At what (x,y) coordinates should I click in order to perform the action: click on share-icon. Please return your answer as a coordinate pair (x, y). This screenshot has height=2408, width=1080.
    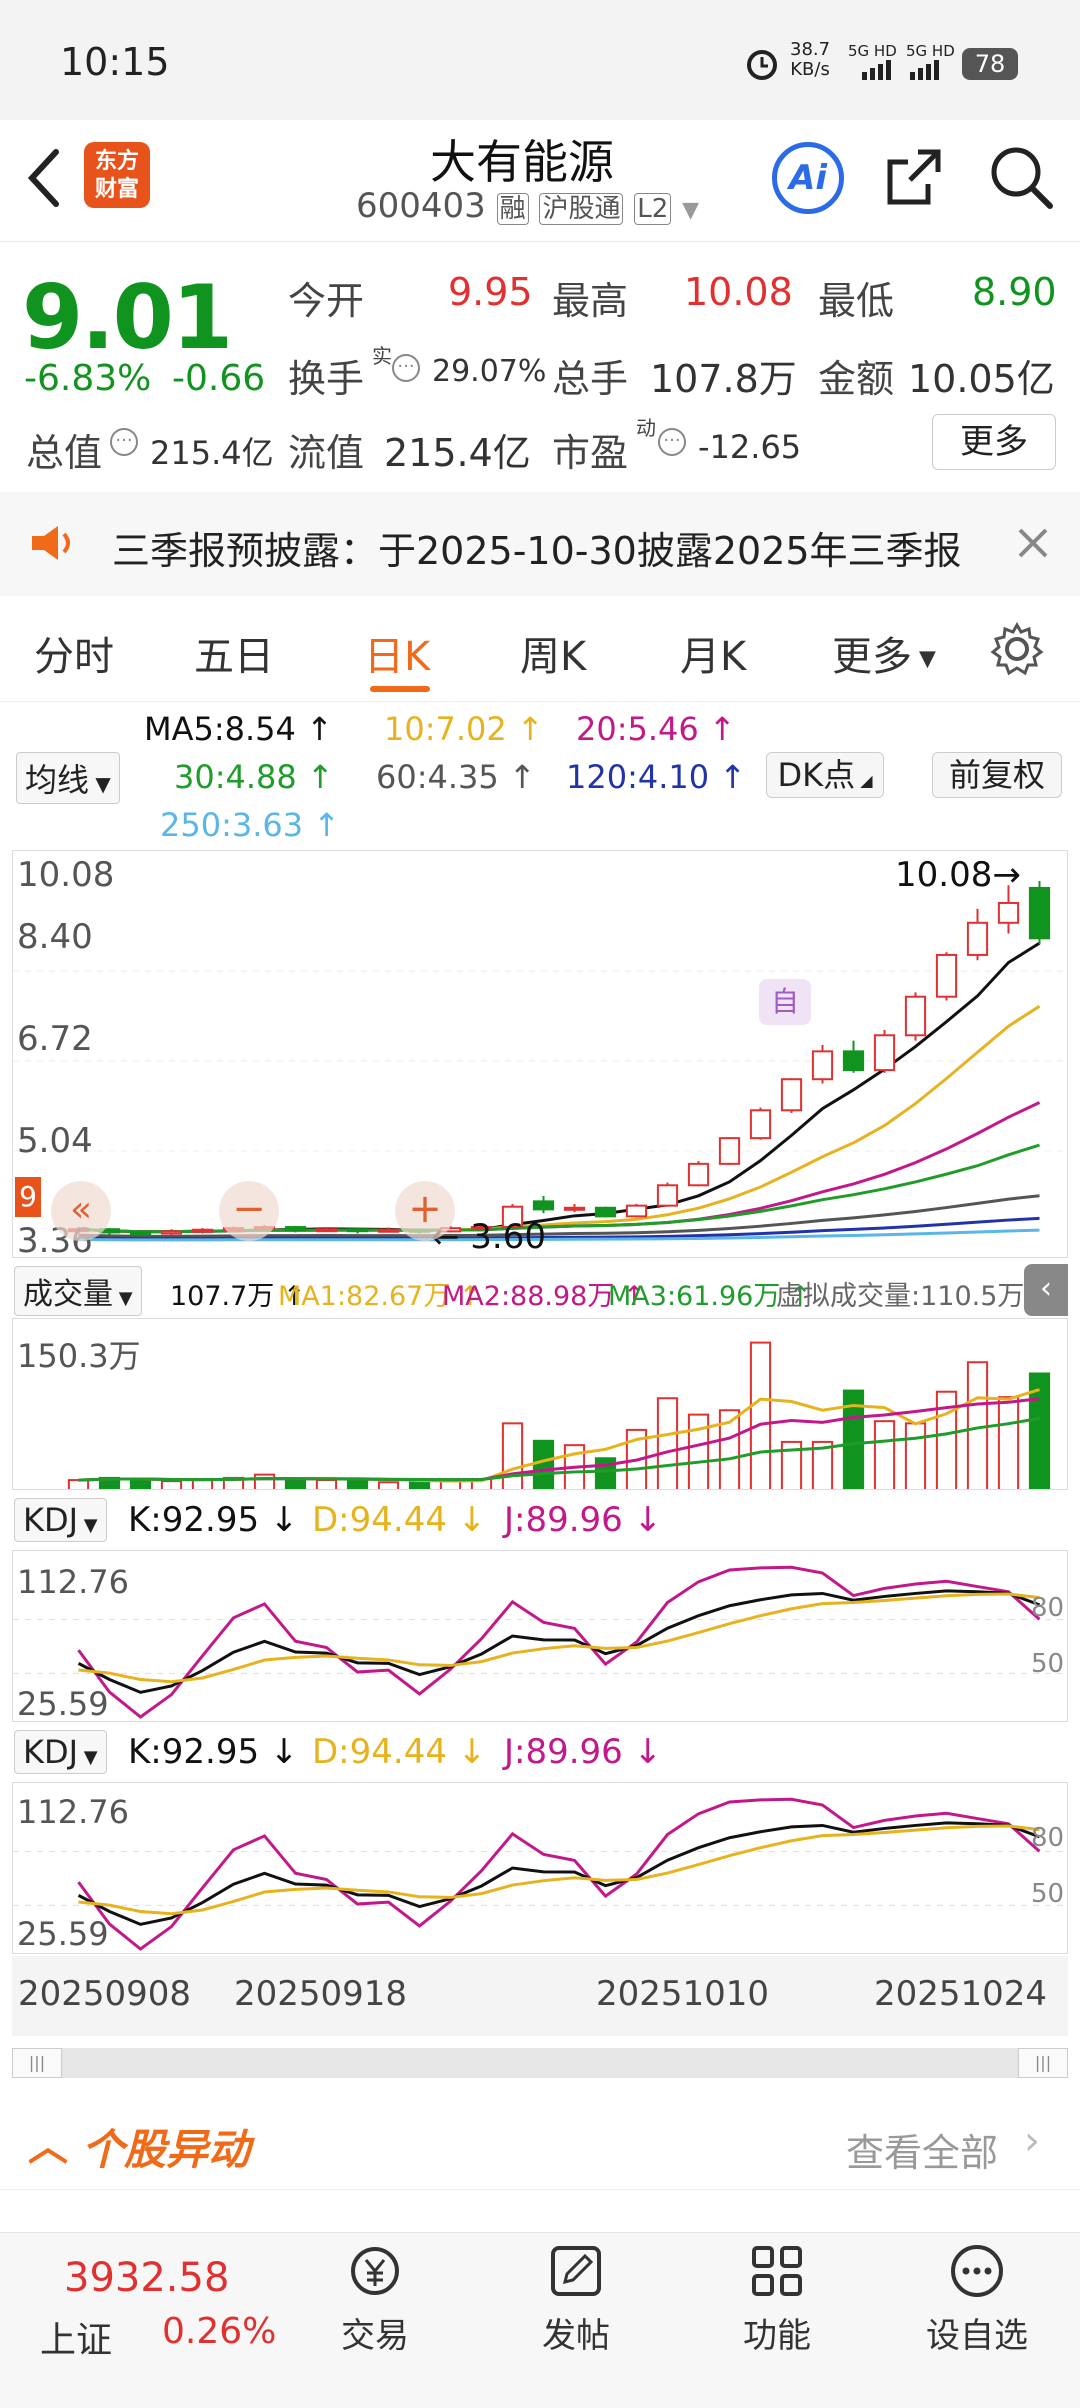
    Looking at the image, I should click on (914, 177).